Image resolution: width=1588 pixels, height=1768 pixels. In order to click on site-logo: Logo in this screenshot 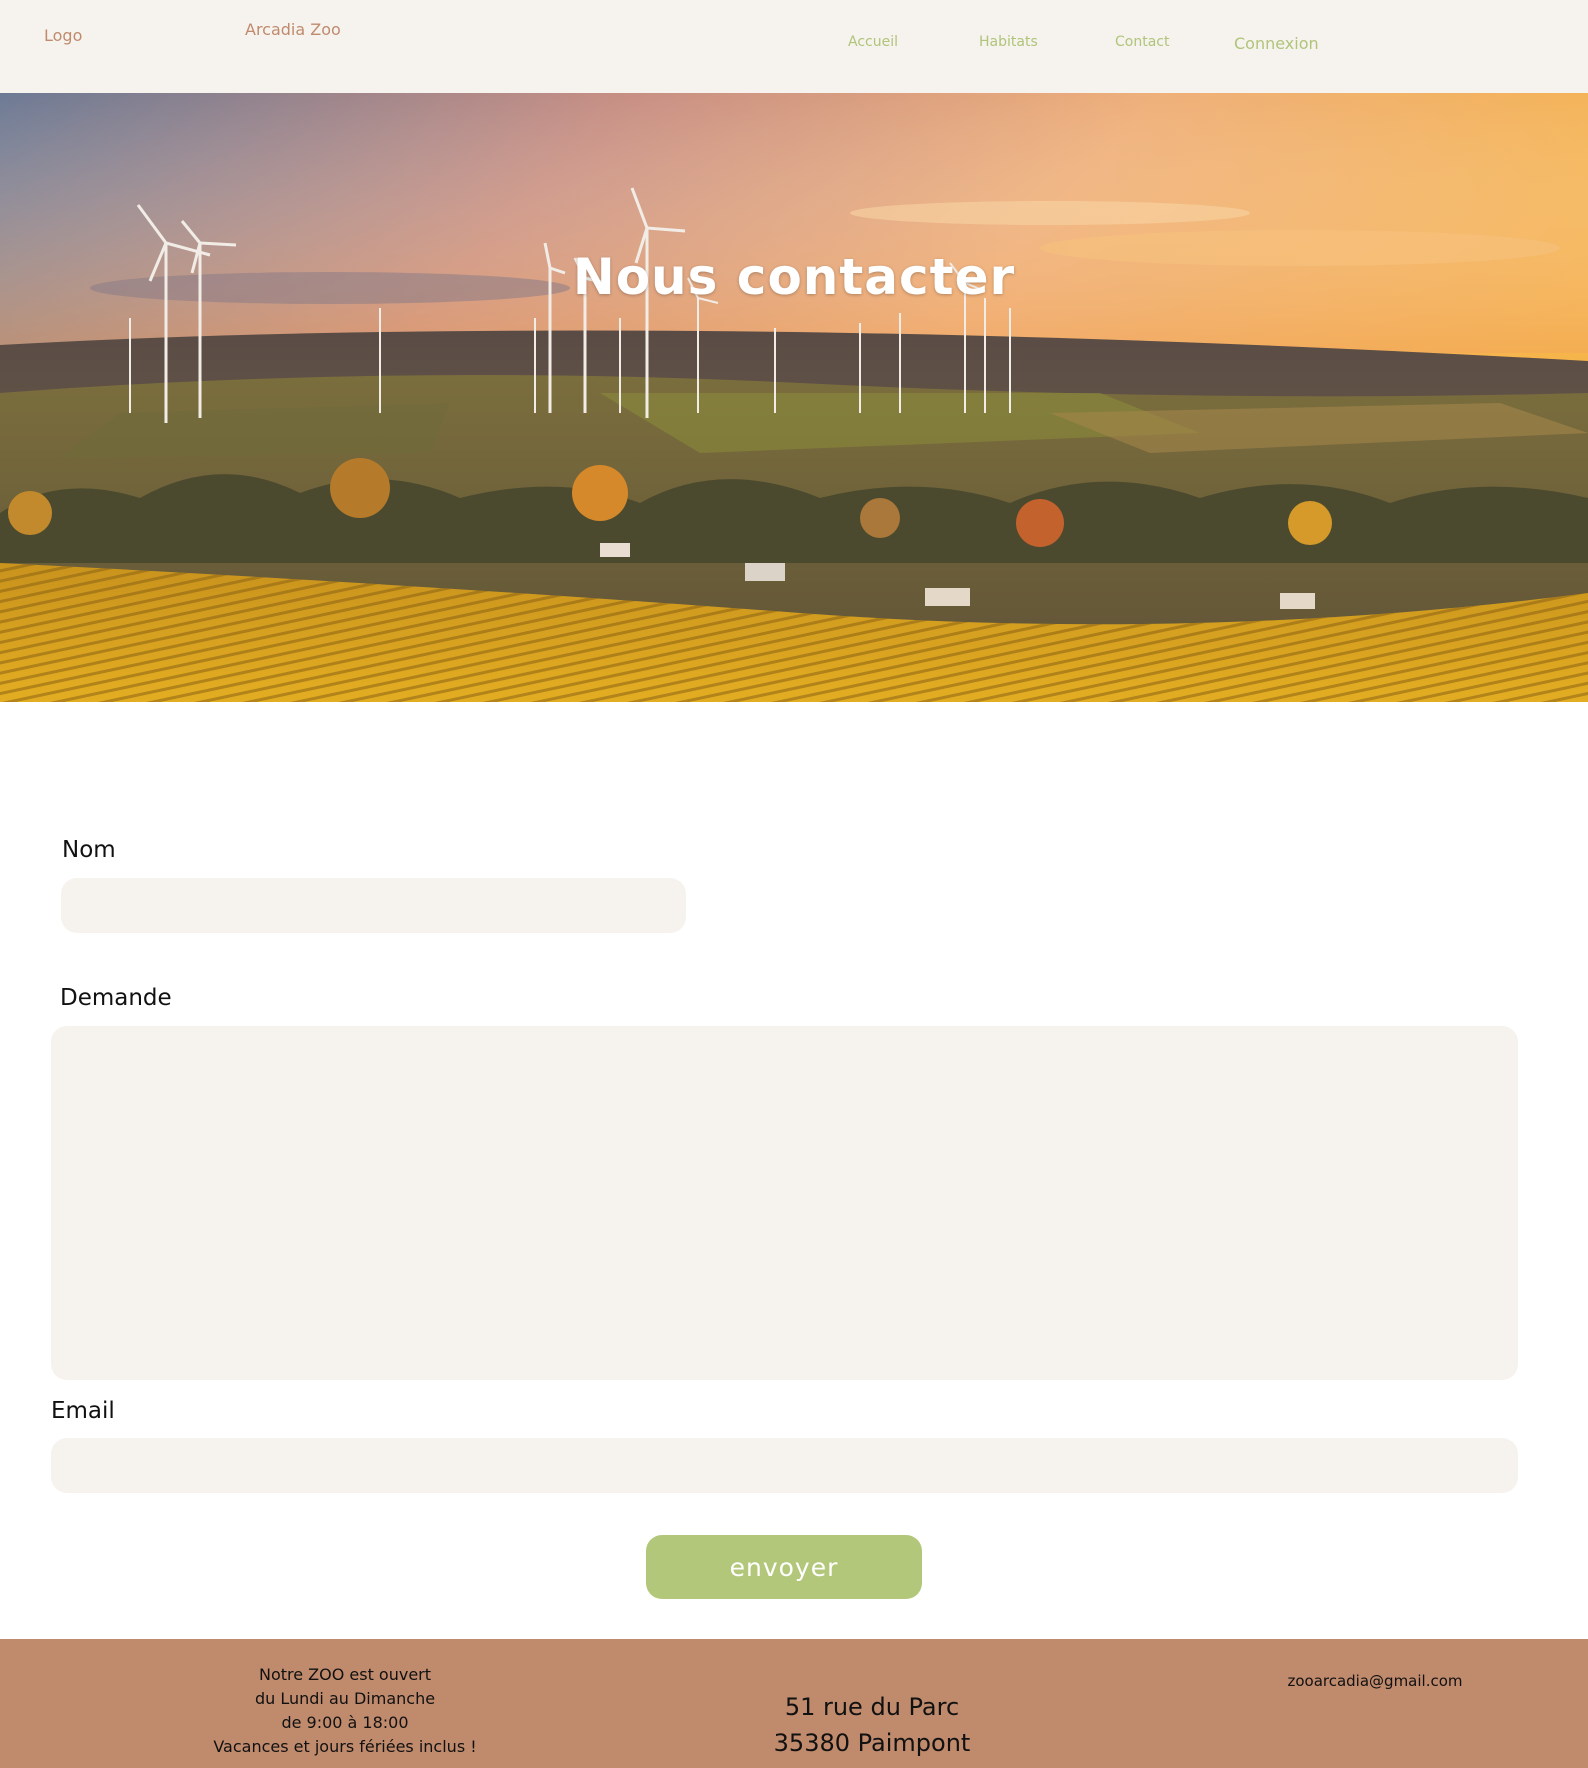, I will do `click(63, 35)`.